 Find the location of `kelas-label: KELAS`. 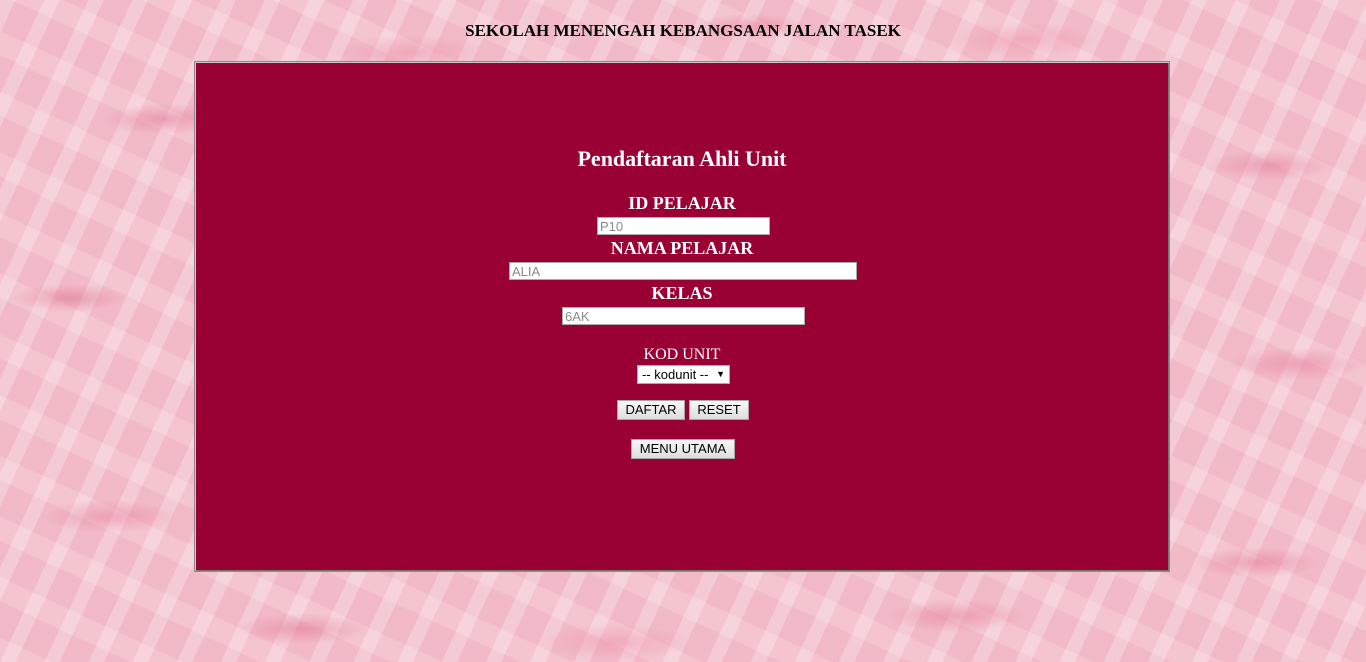

kelas-label: KELAS is located at coordinates (682, 293).